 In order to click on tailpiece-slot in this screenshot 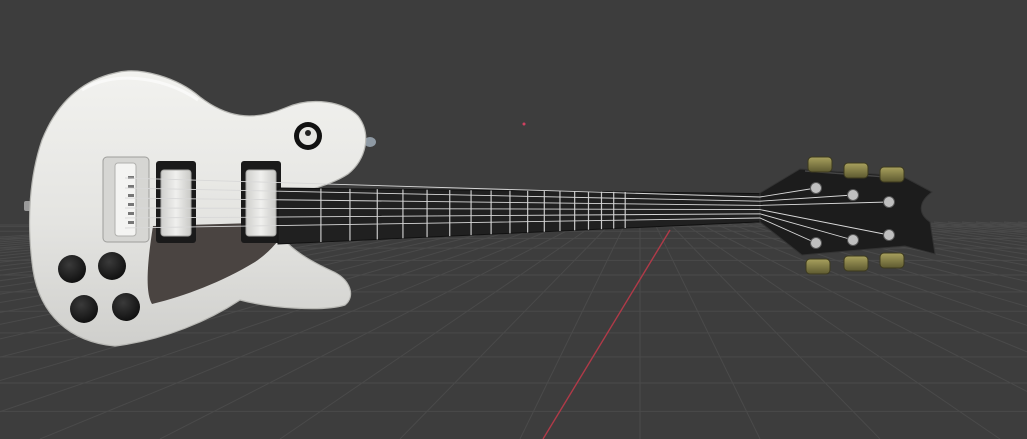, I will do `click(125, 199)`.